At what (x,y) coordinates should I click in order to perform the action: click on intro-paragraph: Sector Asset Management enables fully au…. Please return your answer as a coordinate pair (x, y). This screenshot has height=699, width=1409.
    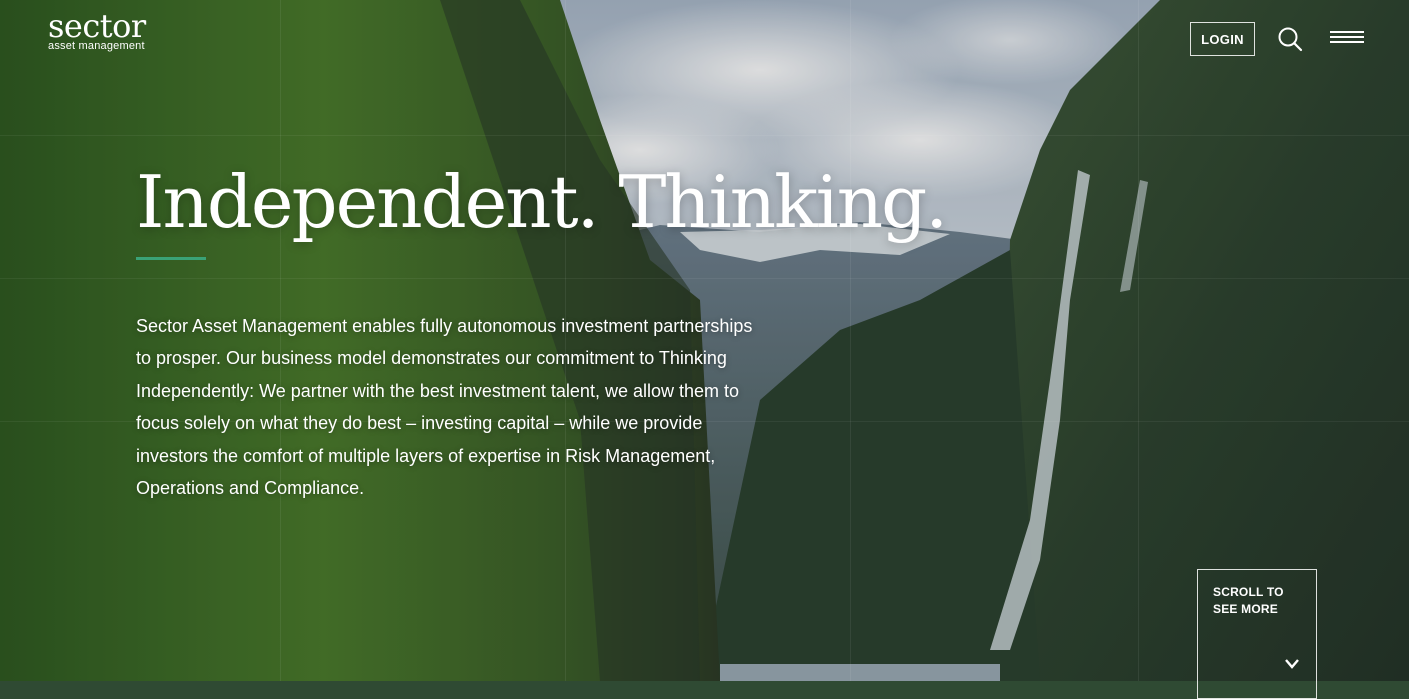
    Looking at the image, I should click on (444, 407).